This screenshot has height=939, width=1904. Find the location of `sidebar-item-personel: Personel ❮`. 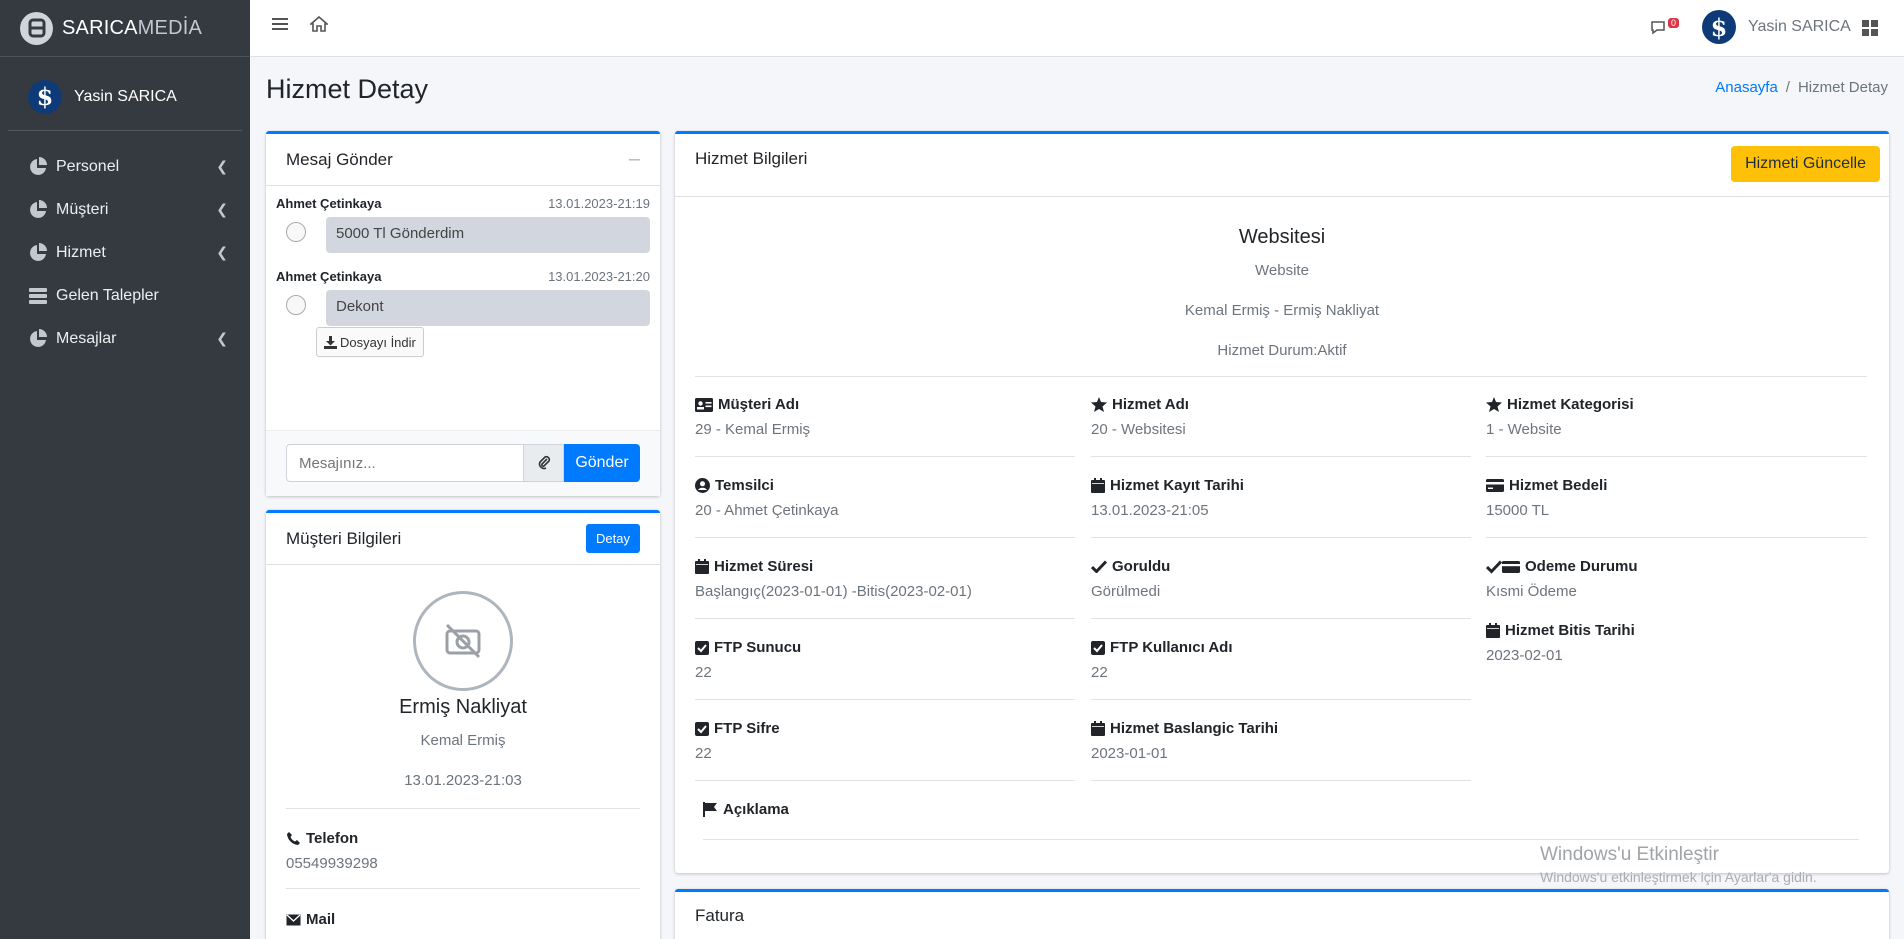

sidebar-item-personel: Personel ❮ is located at coordinates (125, 166).